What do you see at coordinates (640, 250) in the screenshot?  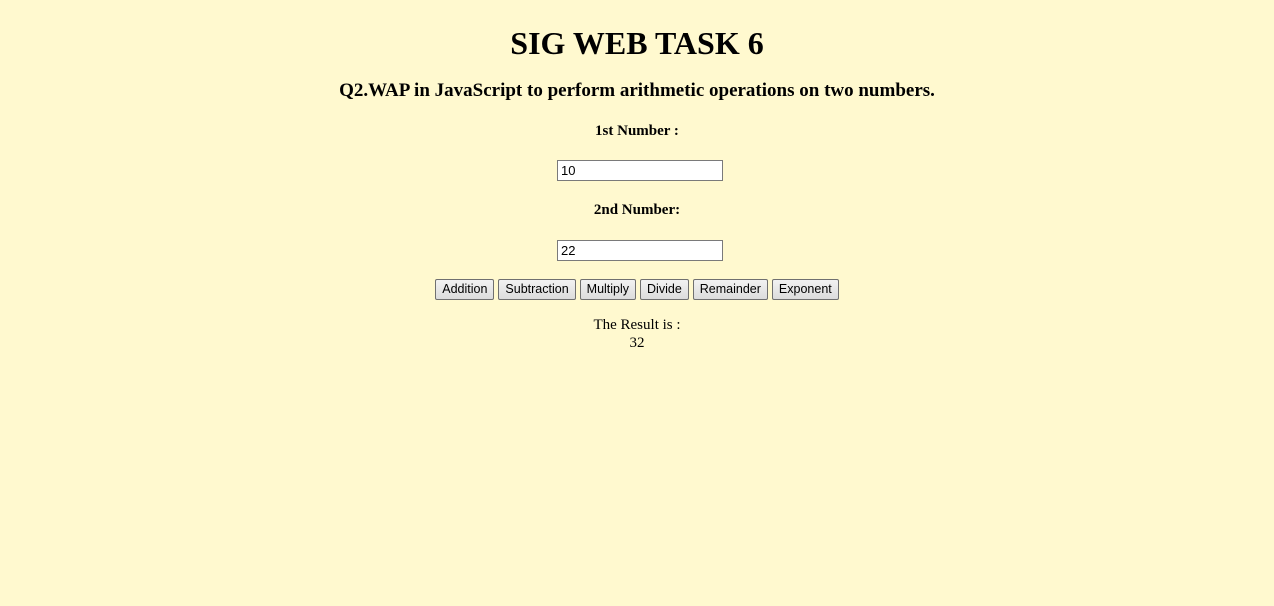 I see `second-number-input` at bounding box center [640, 250].